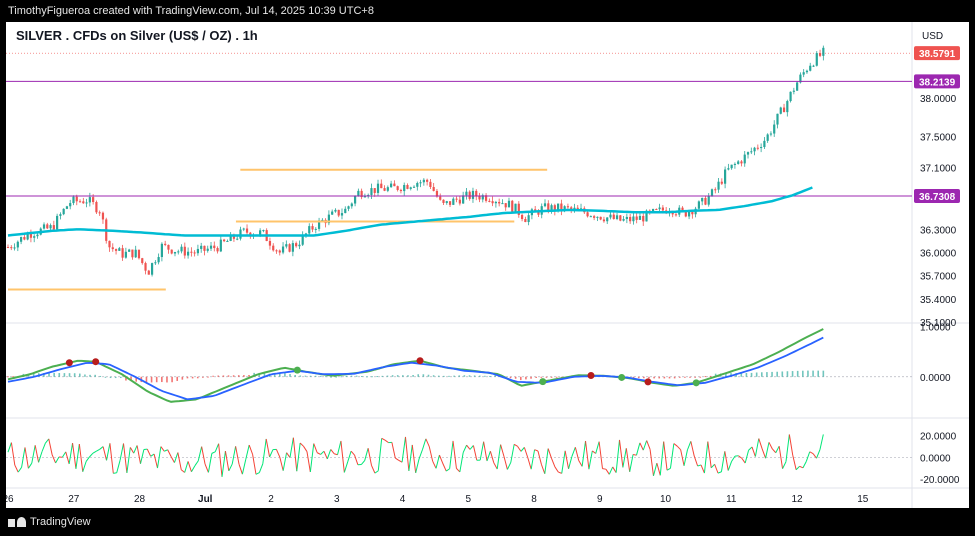 The height and width of the screenshot is (536, 975). What do you see at coordinates (49, 522) in the screenshot?
I see `tradingview-logo: TradingView` at bounding box center [49, 522].